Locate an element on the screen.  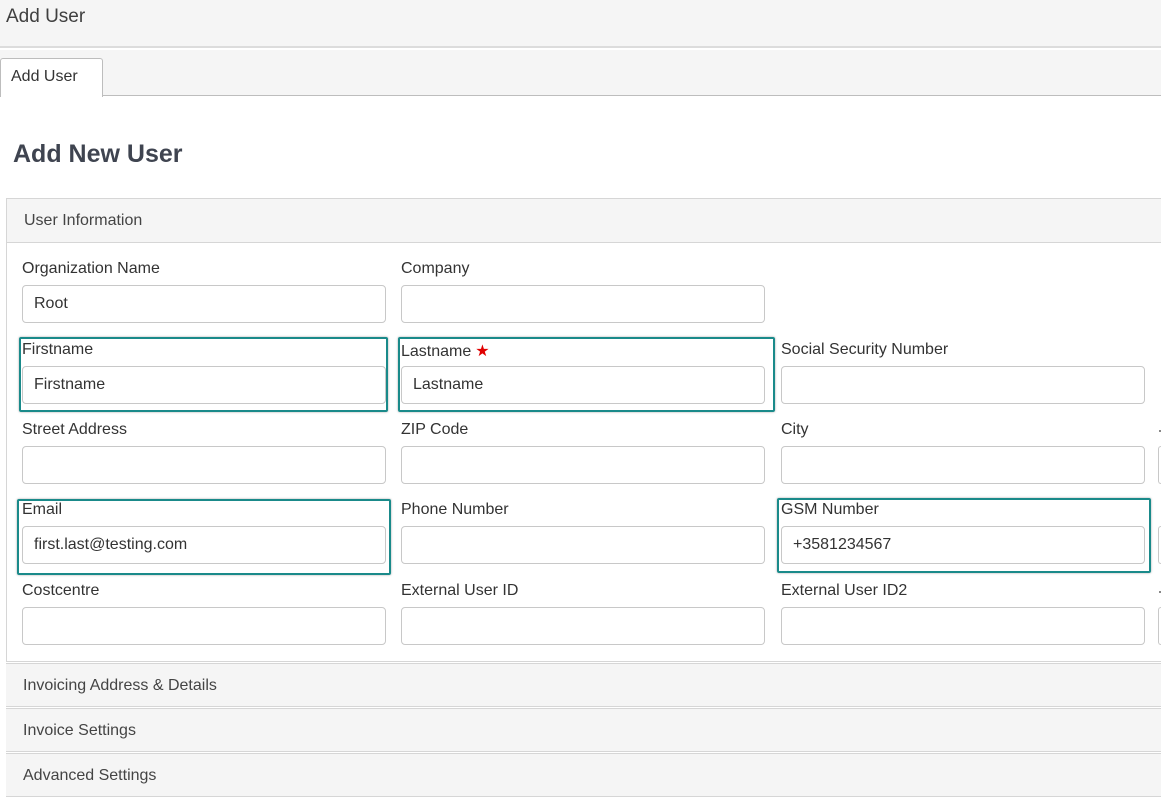
social-security-number-label: Social Security Number is located at coordinates (865, 349).